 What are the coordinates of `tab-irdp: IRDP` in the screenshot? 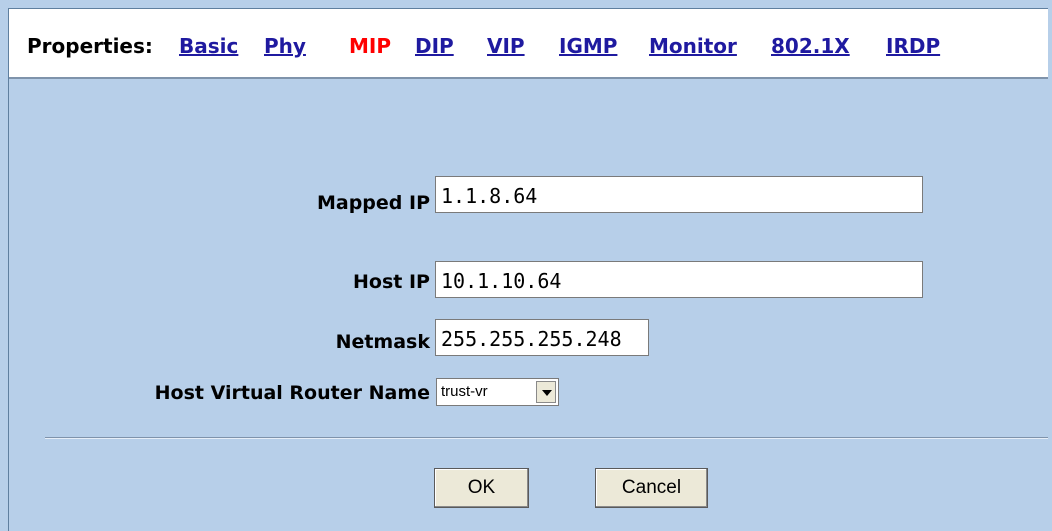 It's located at (913, 46).